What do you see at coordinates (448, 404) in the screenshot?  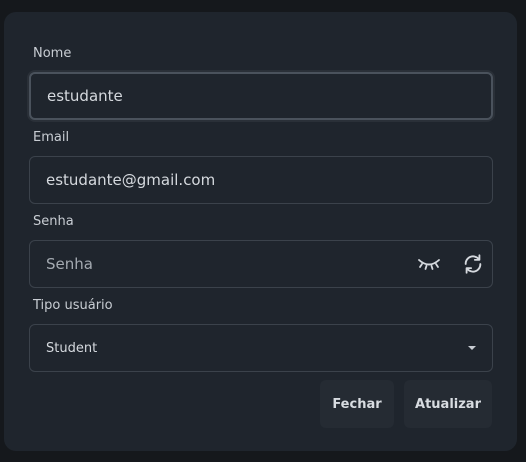 I see `update-button: Atualizar` at bounding box center [448, 404].